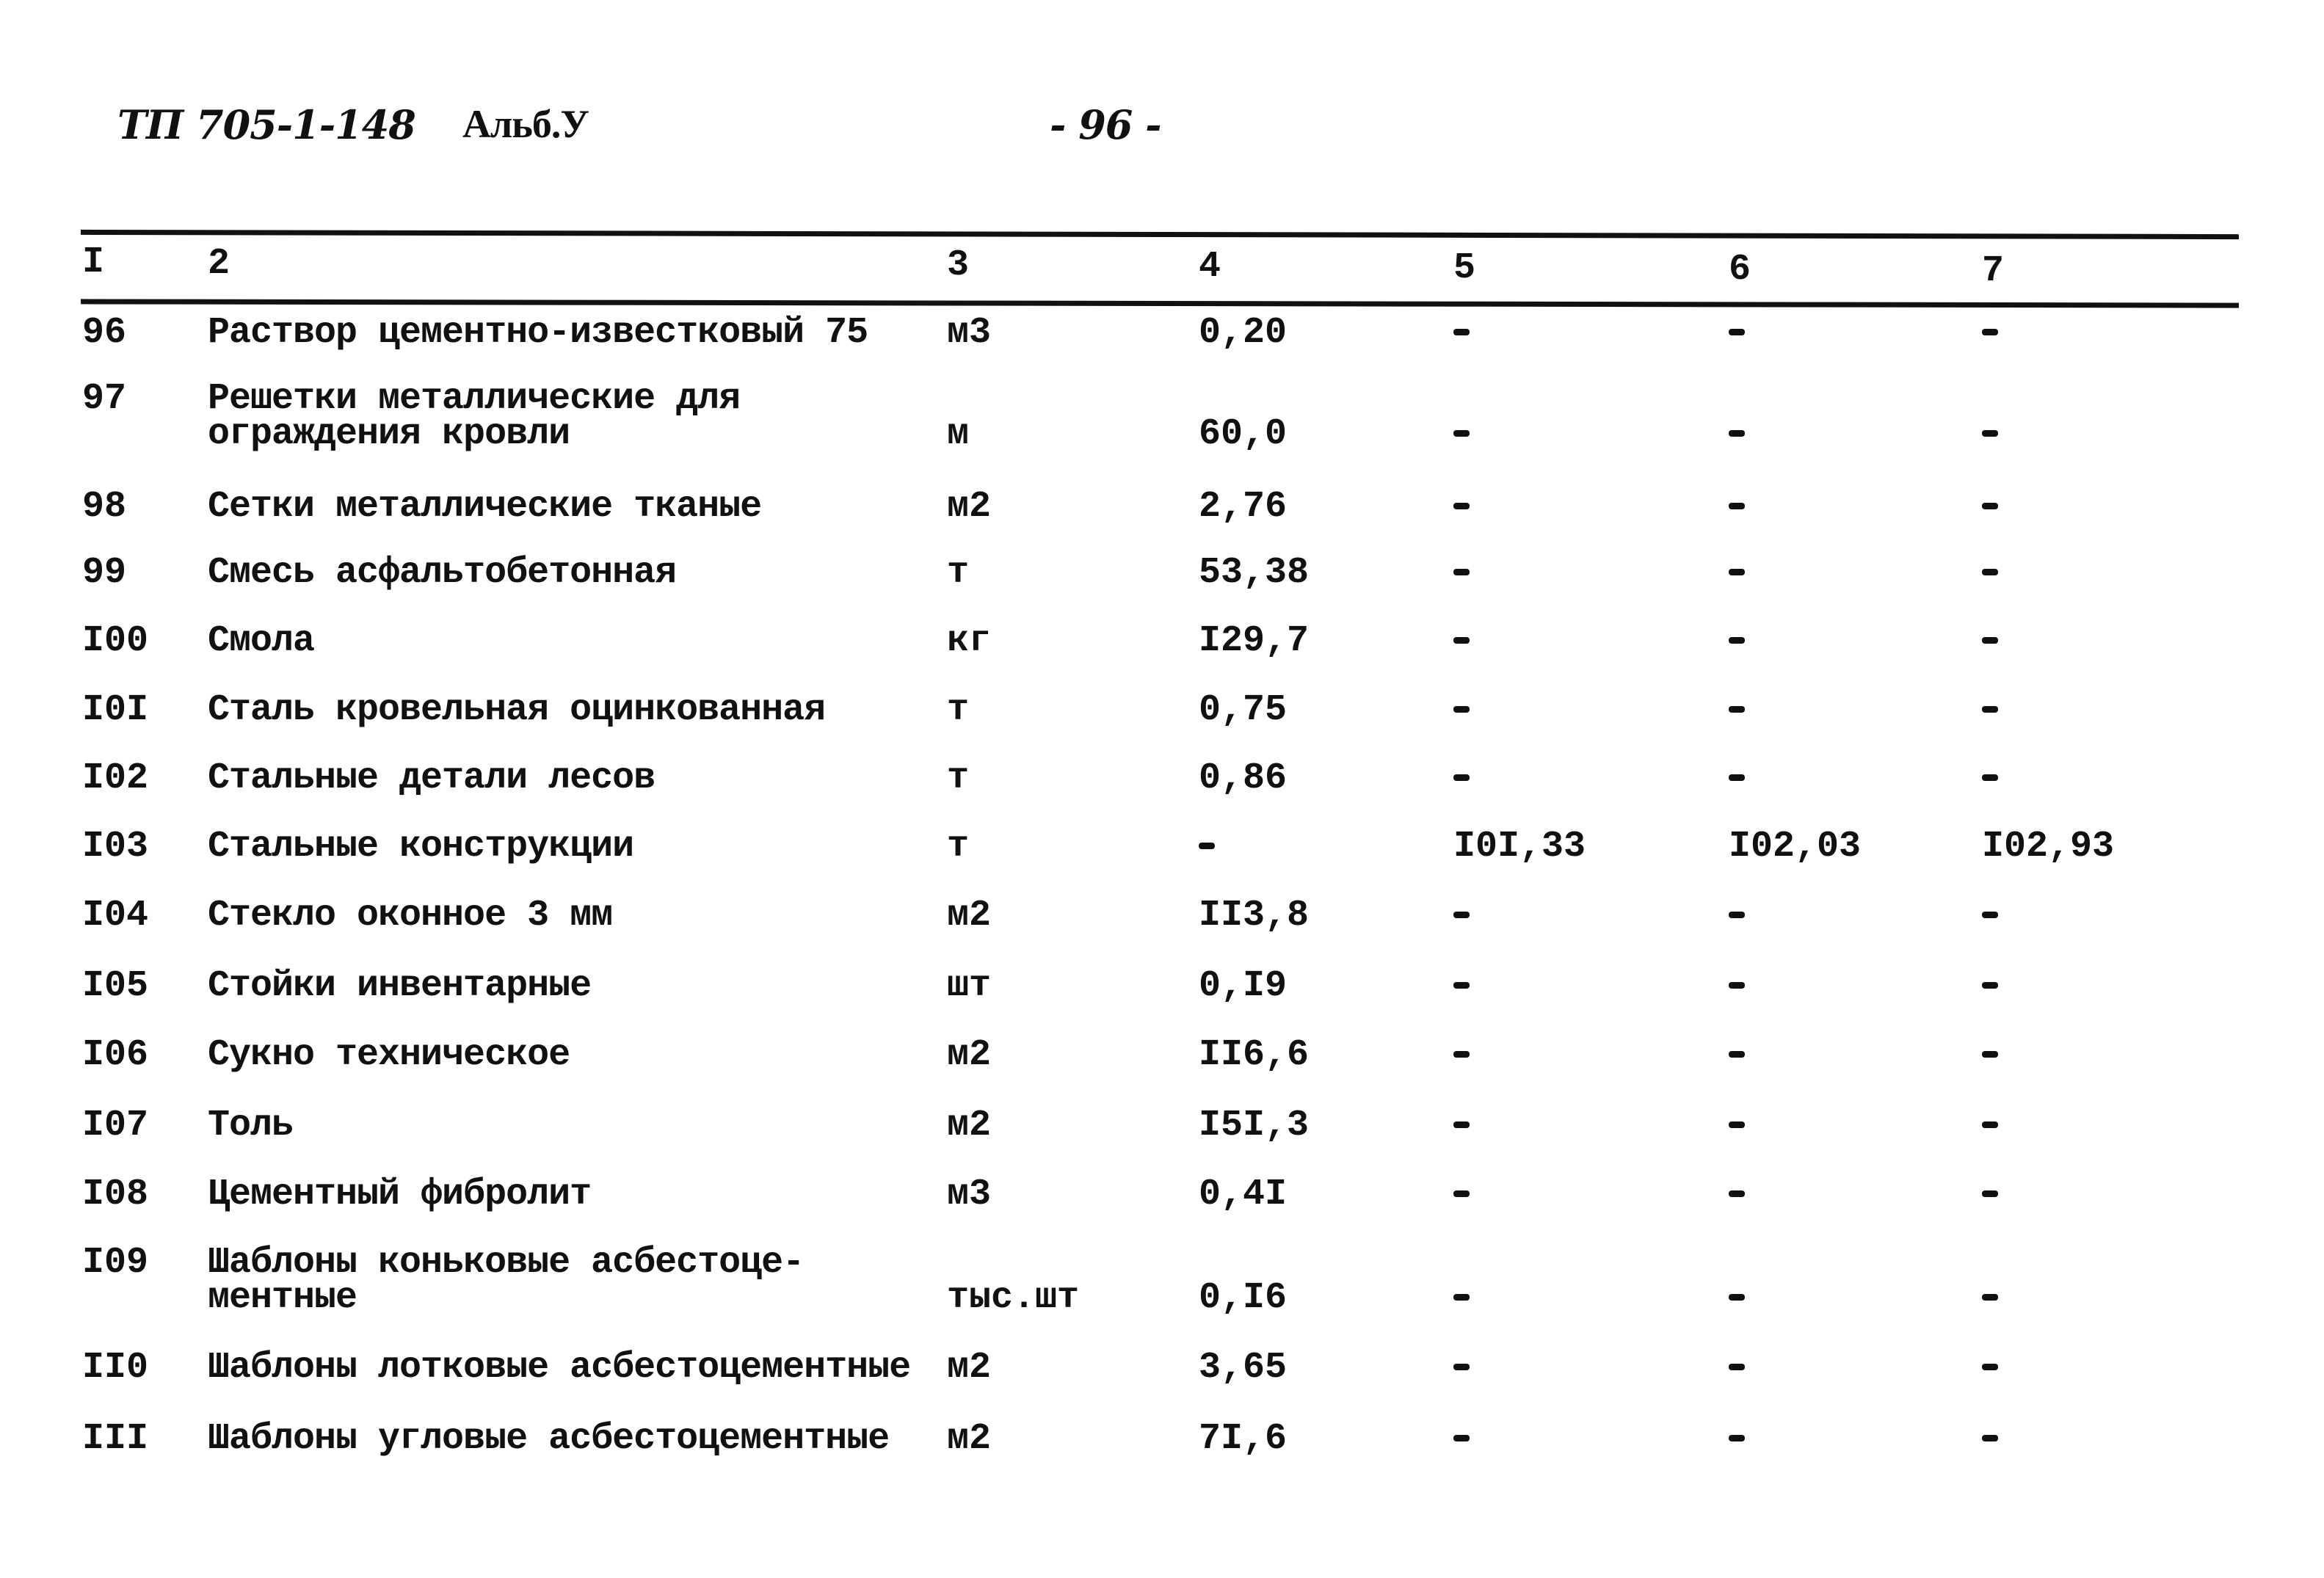 The height and width of the screenshot is (1578, 2324). What do you see at coordinates (93, 262) in the screenshot?
I see `column-header-1: I` at bounding box center [93, 262].